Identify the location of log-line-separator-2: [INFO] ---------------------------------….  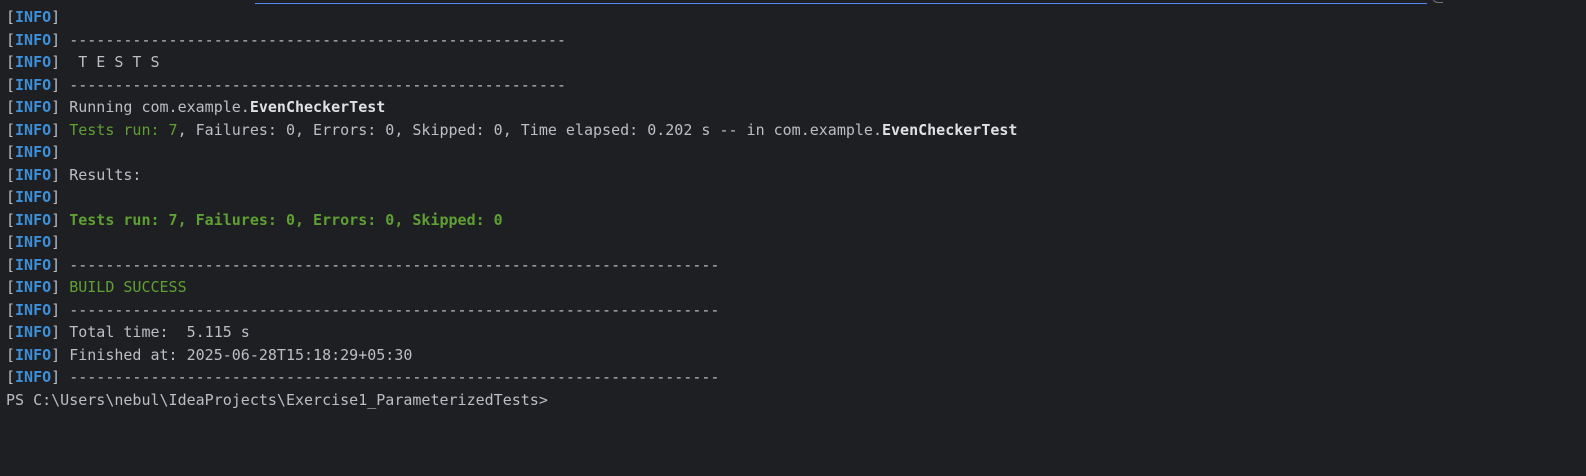
(286, 84).